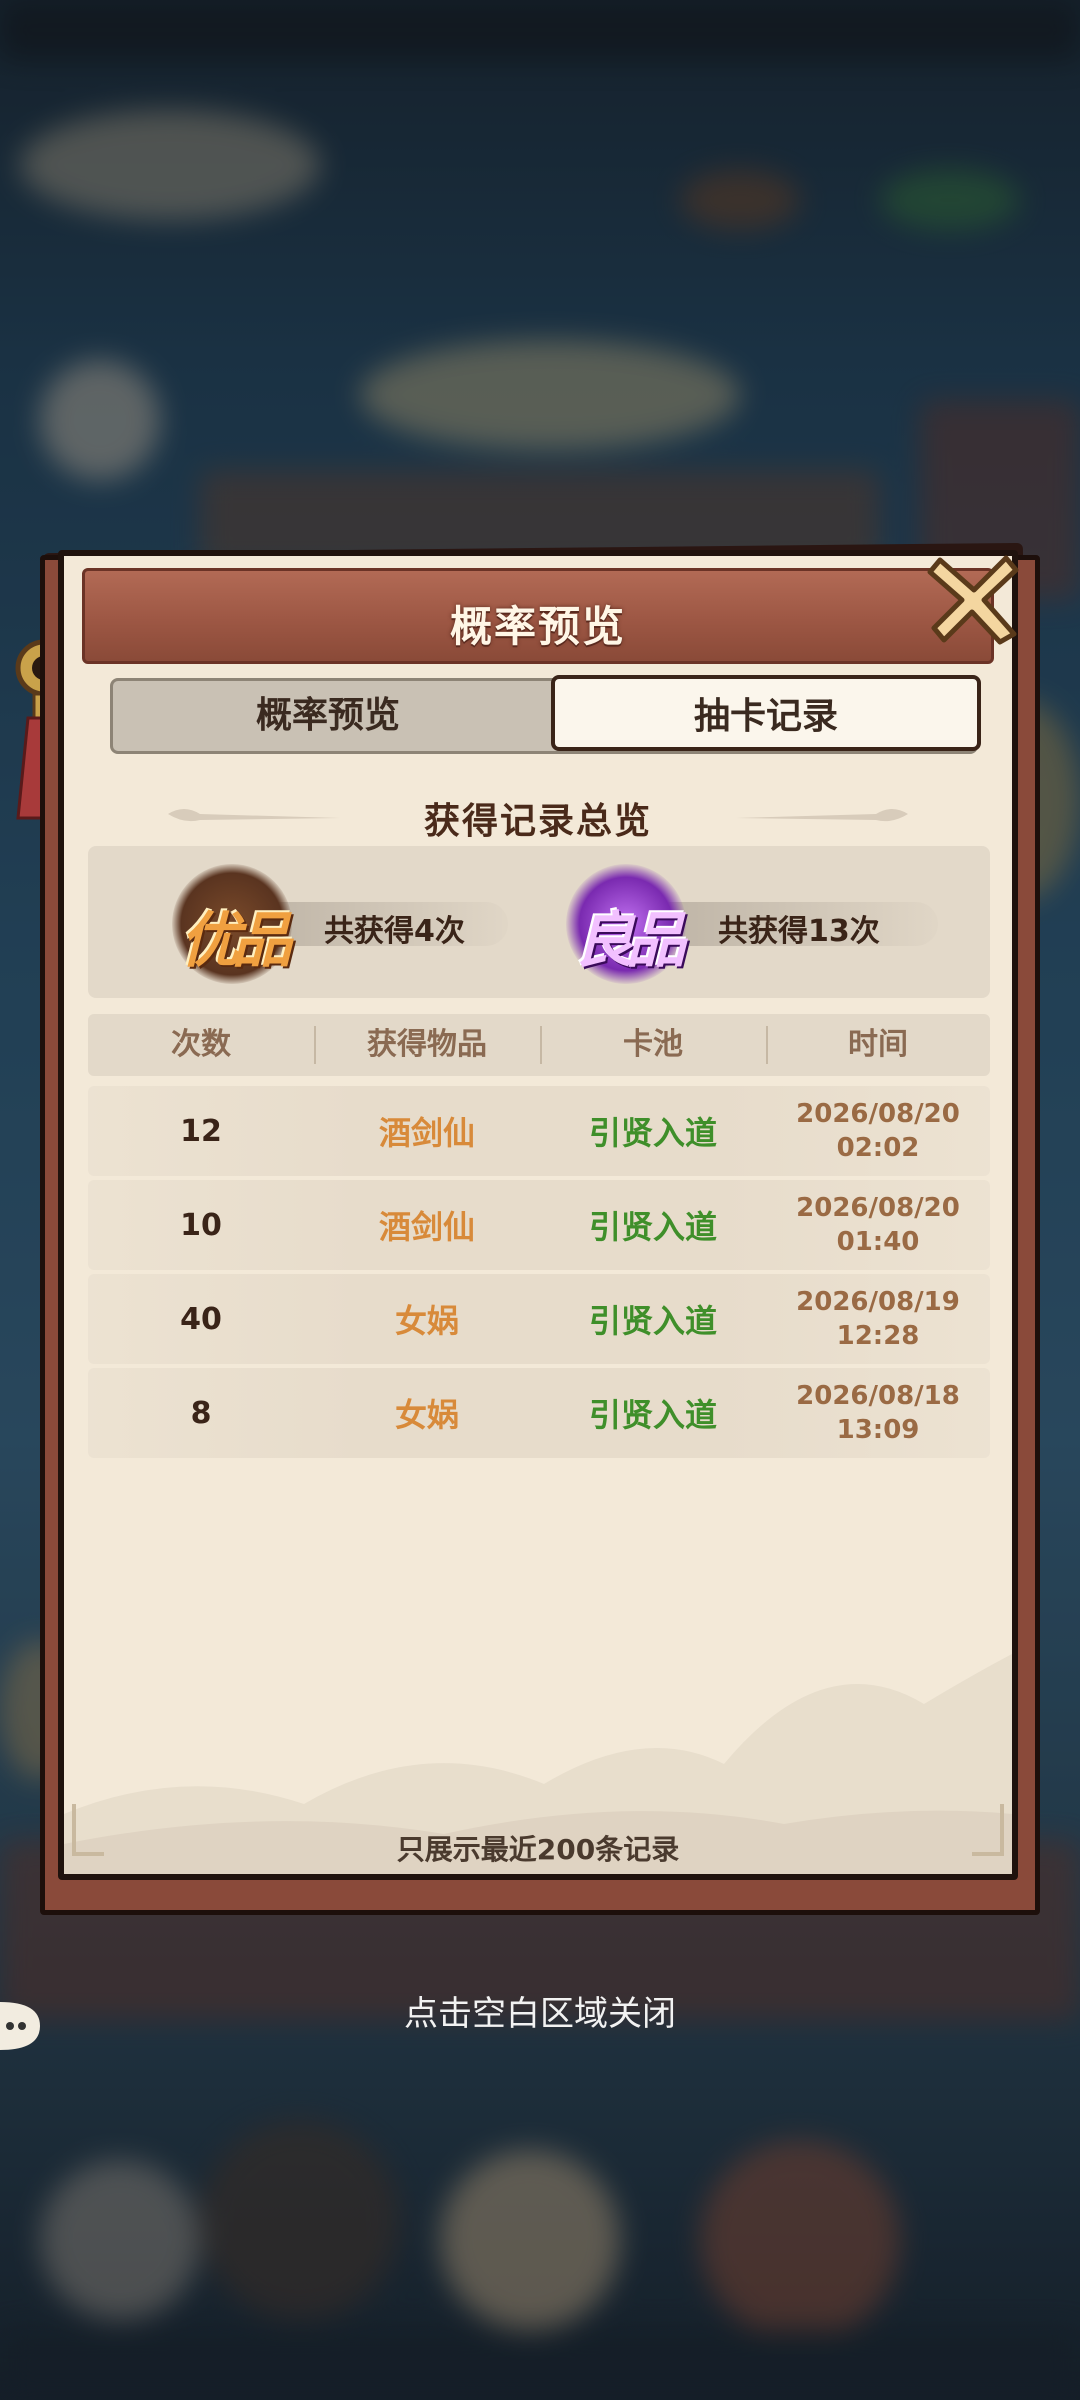 Image resolution: width=1080 pixels, height=2400 pixels. I want to click on row-clock: 12:28, so click(878, 1336).